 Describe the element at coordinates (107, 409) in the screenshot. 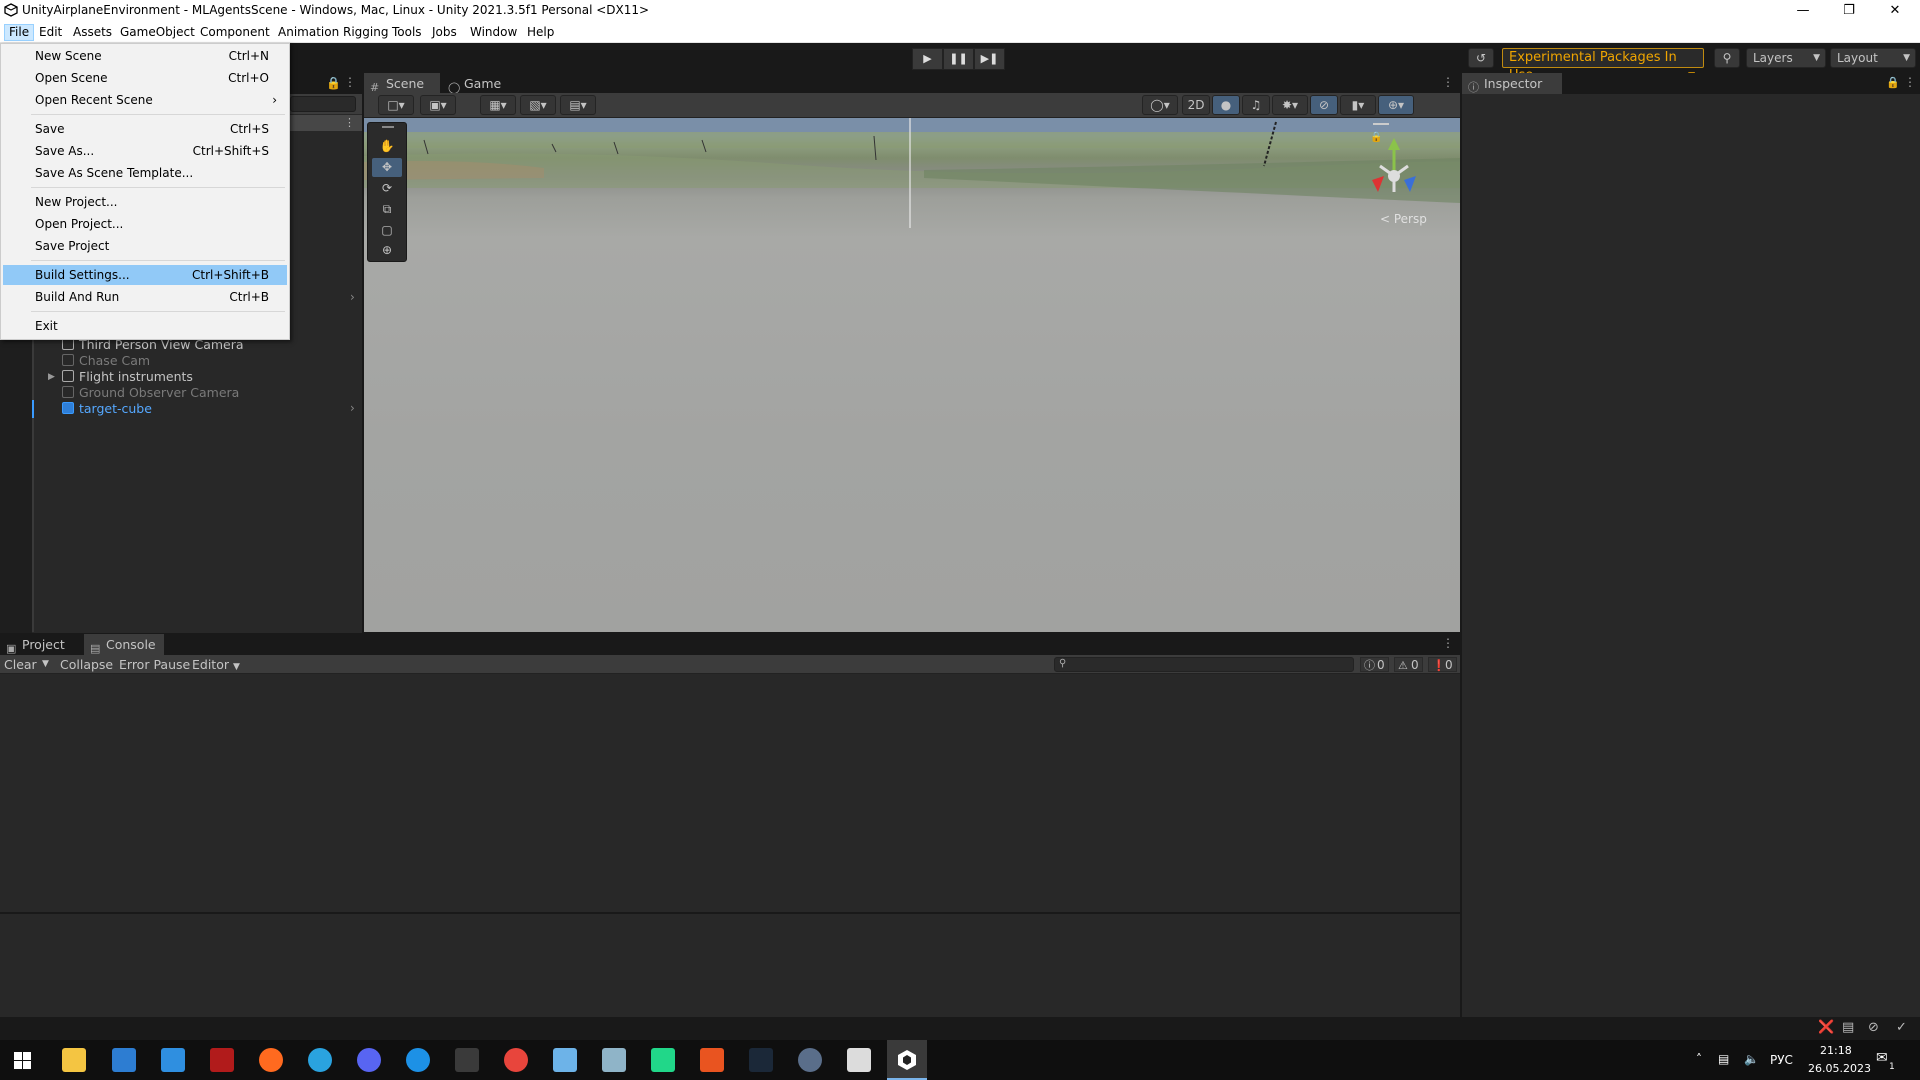

I see `list-item: target-cube` at that location.